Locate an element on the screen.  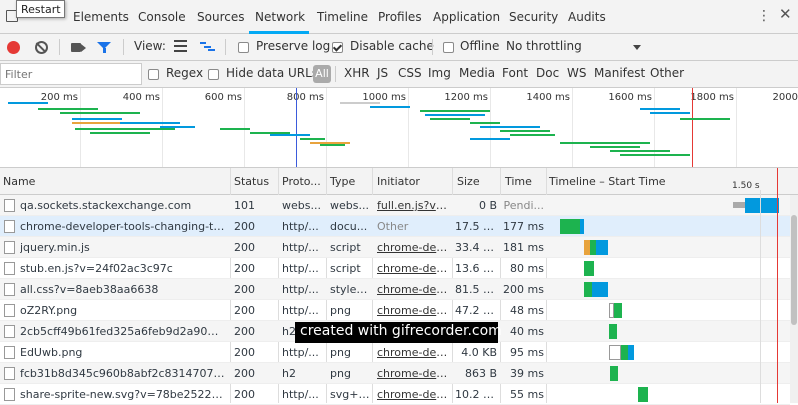
tab-elements: Elements is located at coordinates (101, 17).